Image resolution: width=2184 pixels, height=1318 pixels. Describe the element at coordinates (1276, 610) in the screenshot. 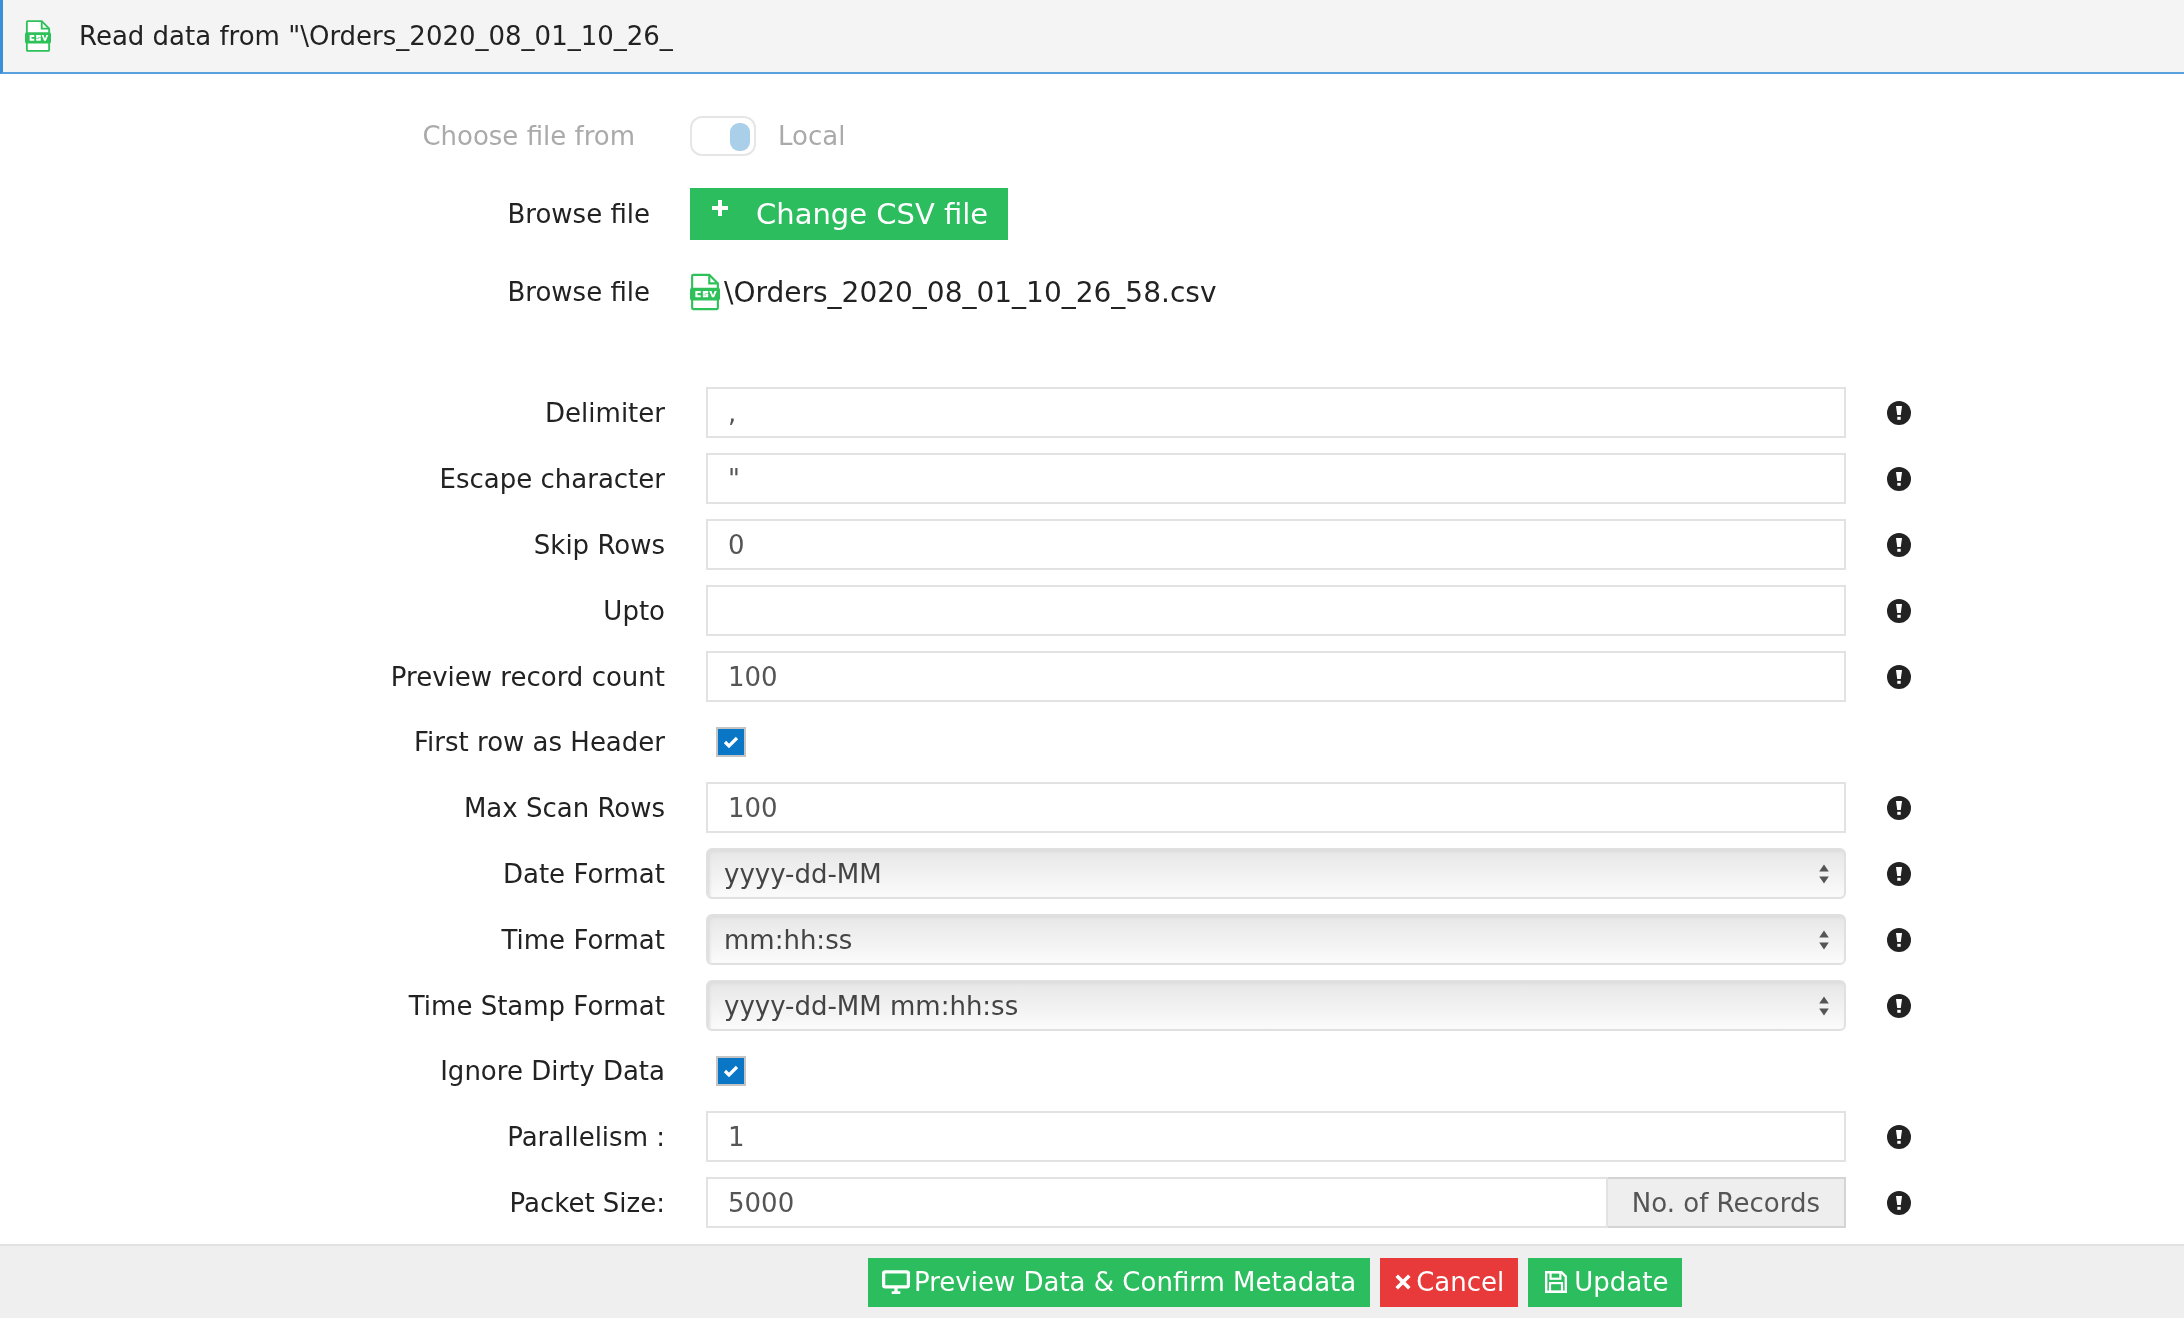

I see `input-field` at that location.